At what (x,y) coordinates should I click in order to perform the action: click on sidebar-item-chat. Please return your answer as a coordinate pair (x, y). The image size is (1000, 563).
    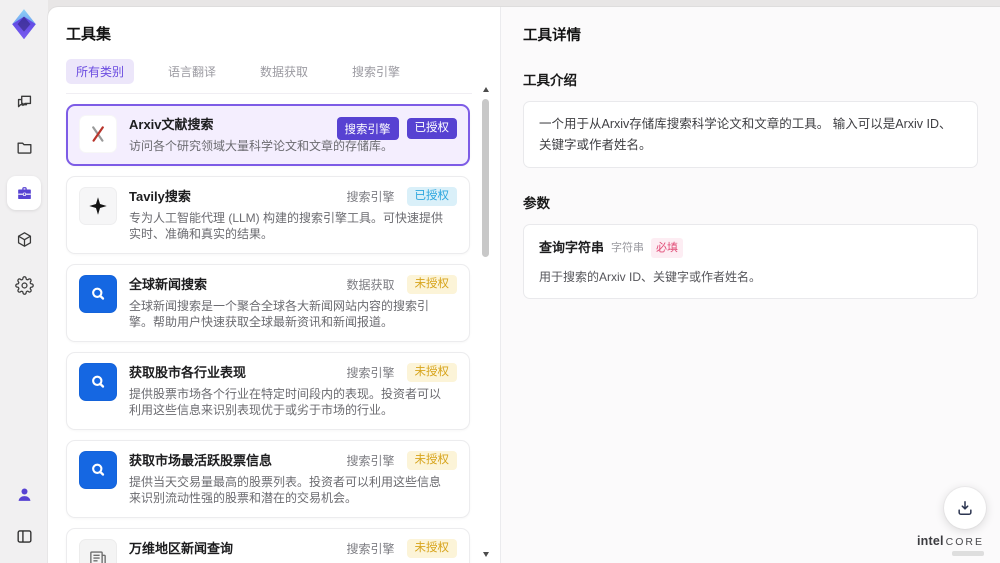
    Looking at the image, I should click on (24, 101).